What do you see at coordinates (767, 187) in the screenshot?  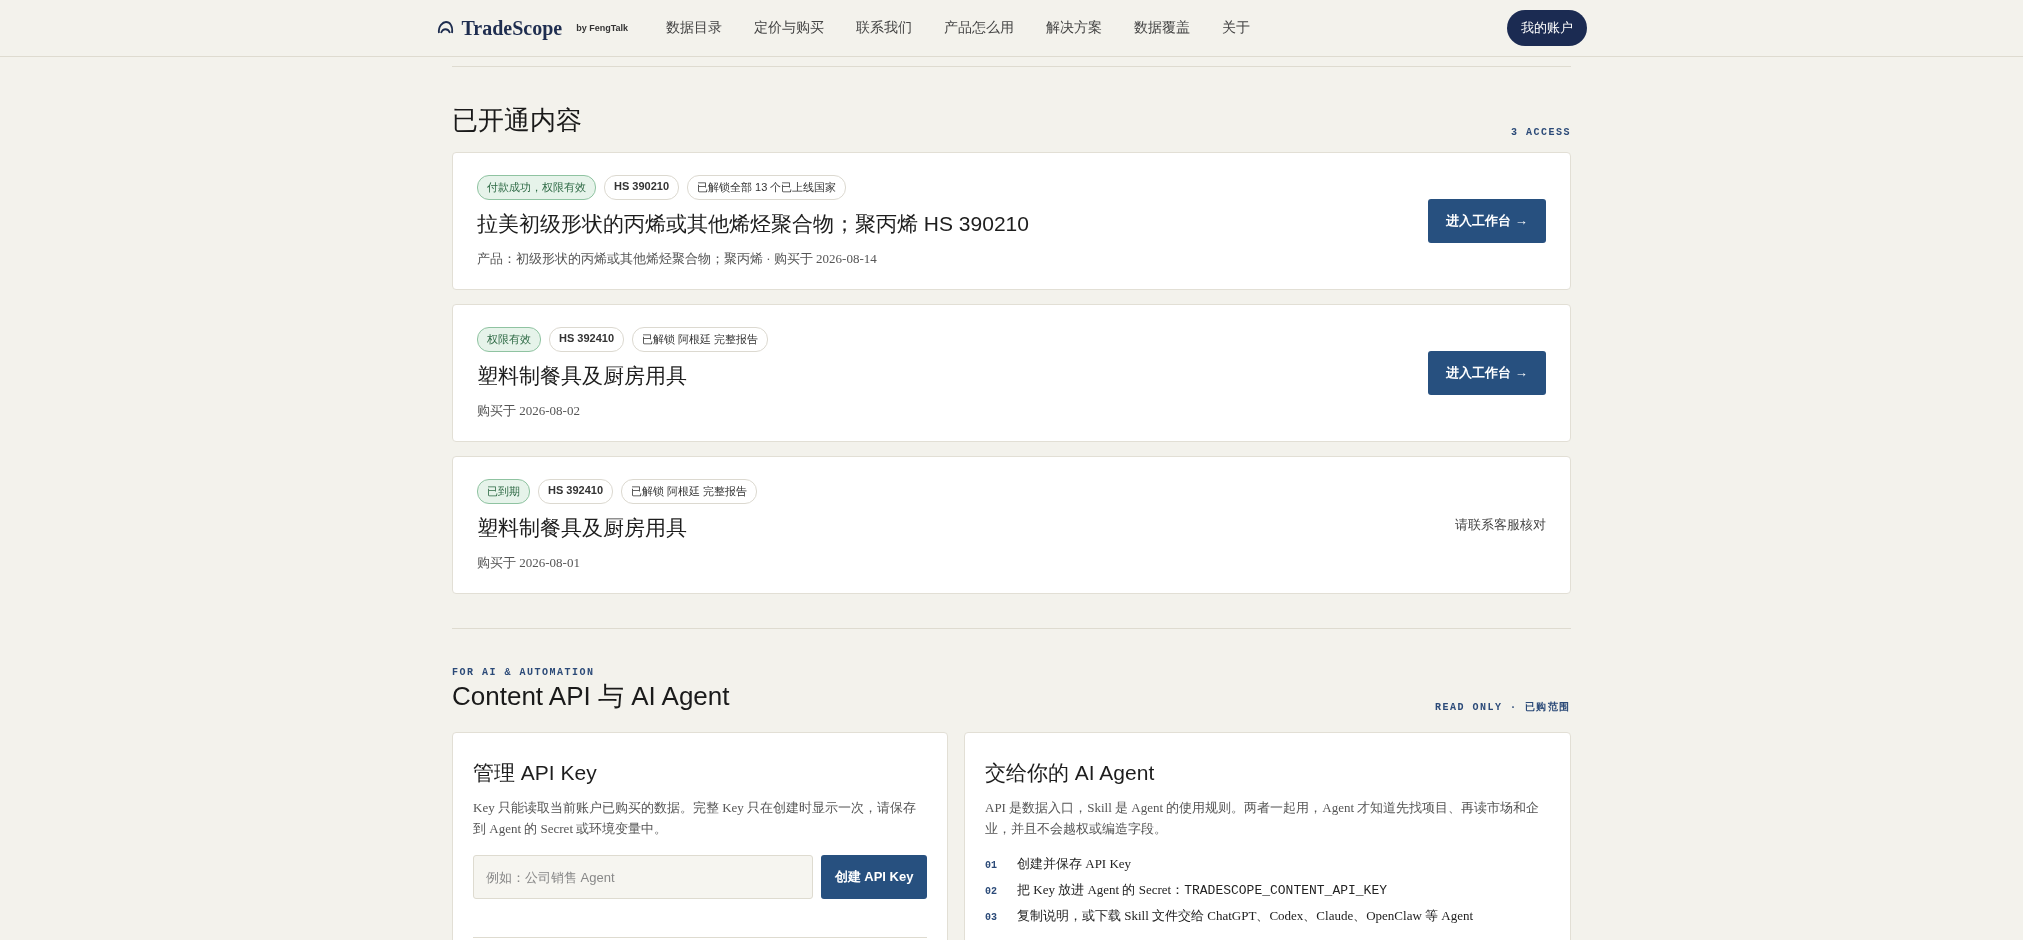 I see `scope-tag: 已解锁全部 13 个已上线国家` at bounding box center [767, 187].